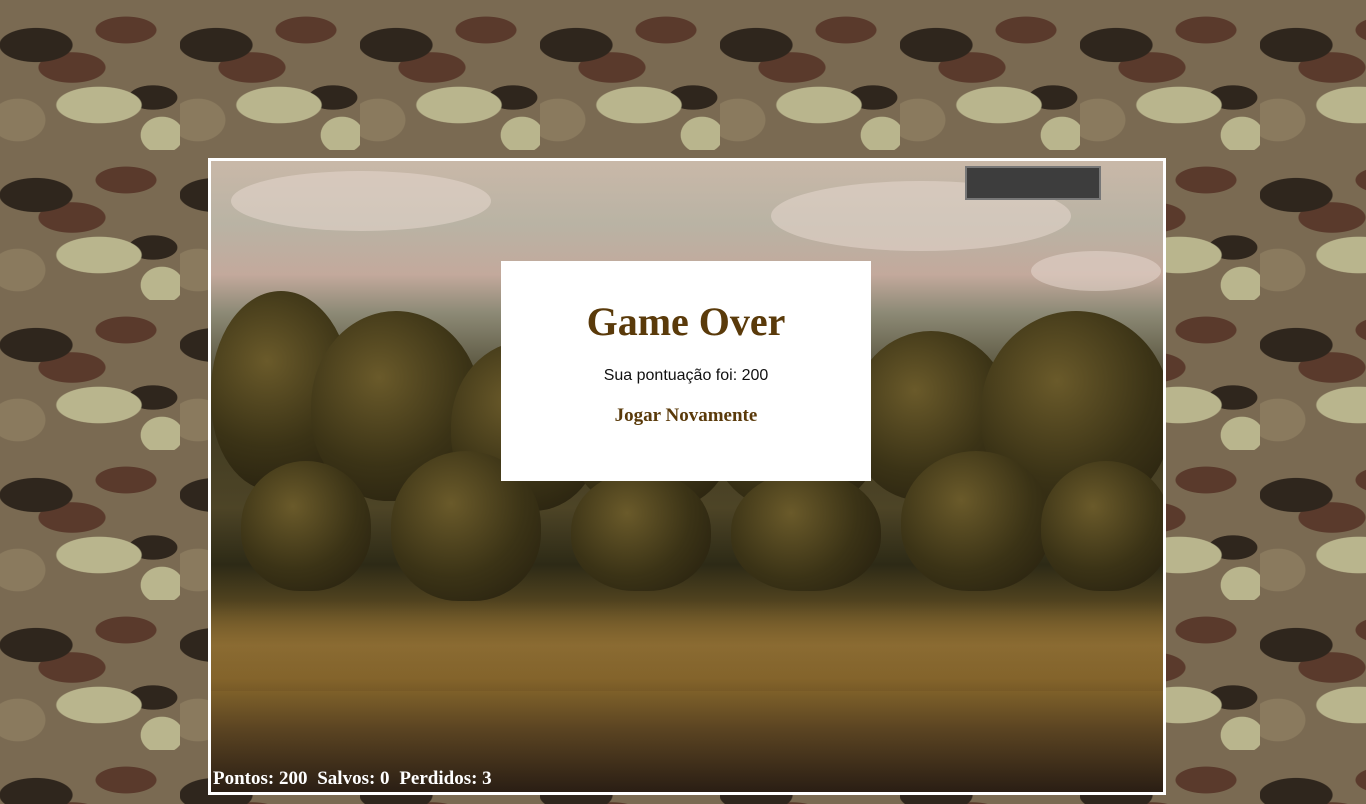 The width and height of the screenshot is (1366, 804). Describe the element at coordinates (687, 646) in the screenshot. I see `grass-field` at that location.